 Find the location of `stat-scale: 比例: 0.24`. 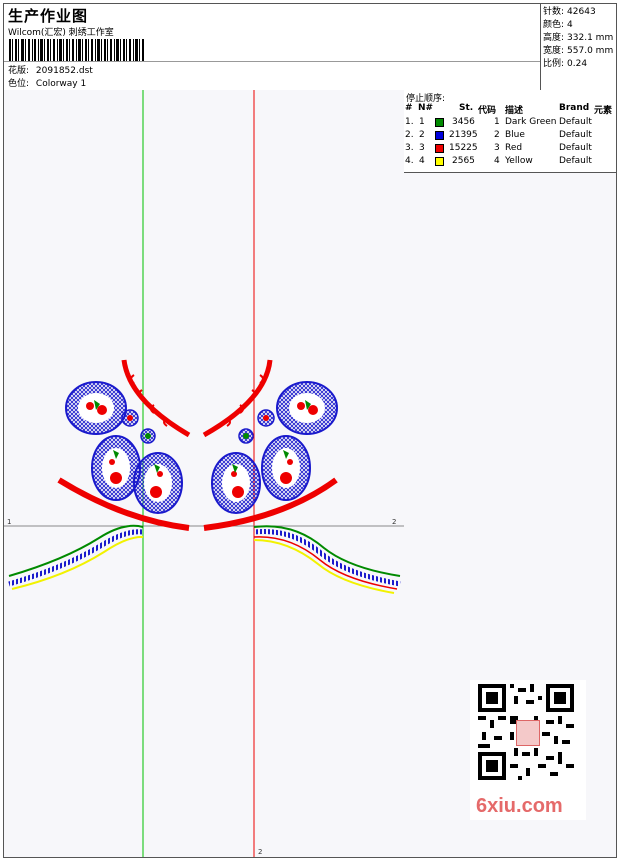

stat-scale: 比例: 0.24 is located at coordinates (565, 64).